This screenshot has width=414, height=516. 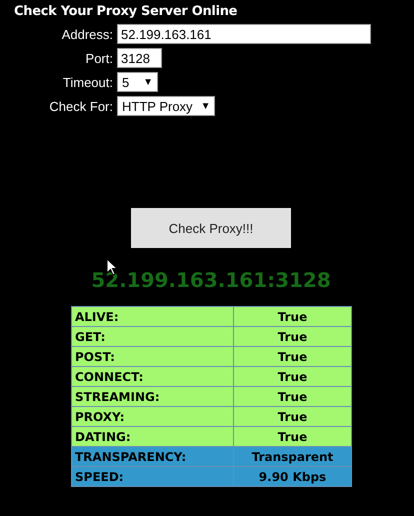 I want to click on result-text: 52.199.163.161:3128, so click(x=211, y=280).